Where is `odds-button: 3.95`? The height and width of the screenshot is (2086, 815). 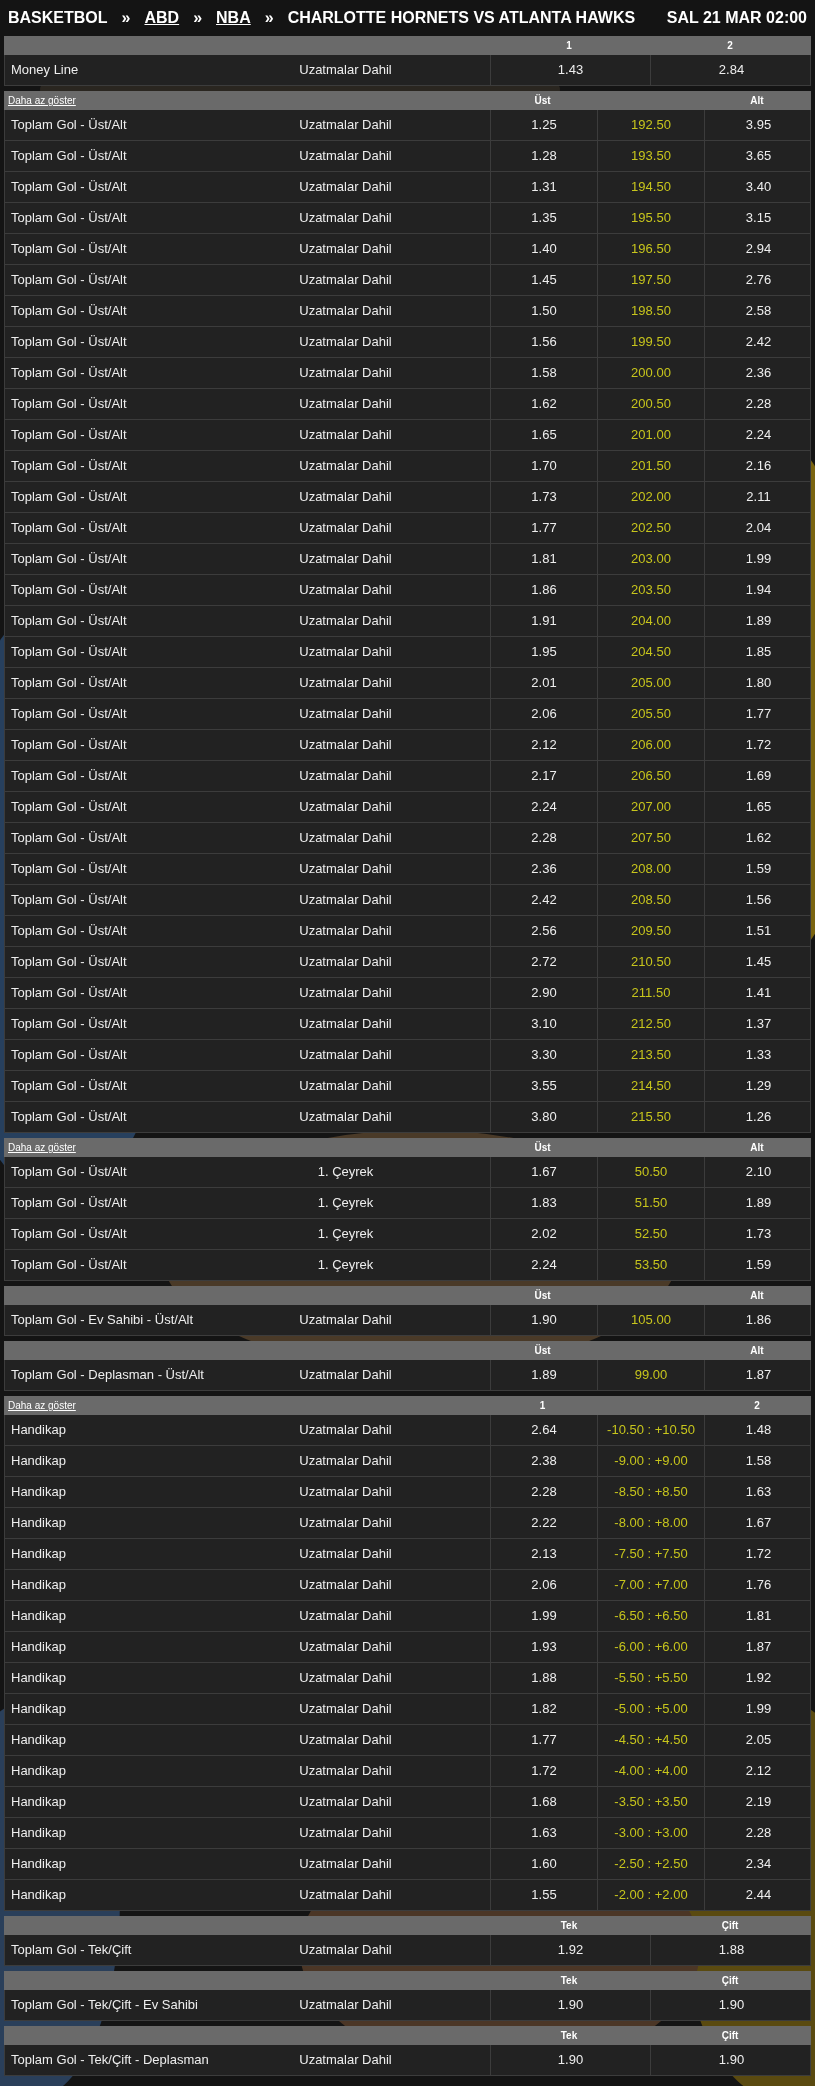 odds-button: 3.95 is located at coordinates (758, 125).